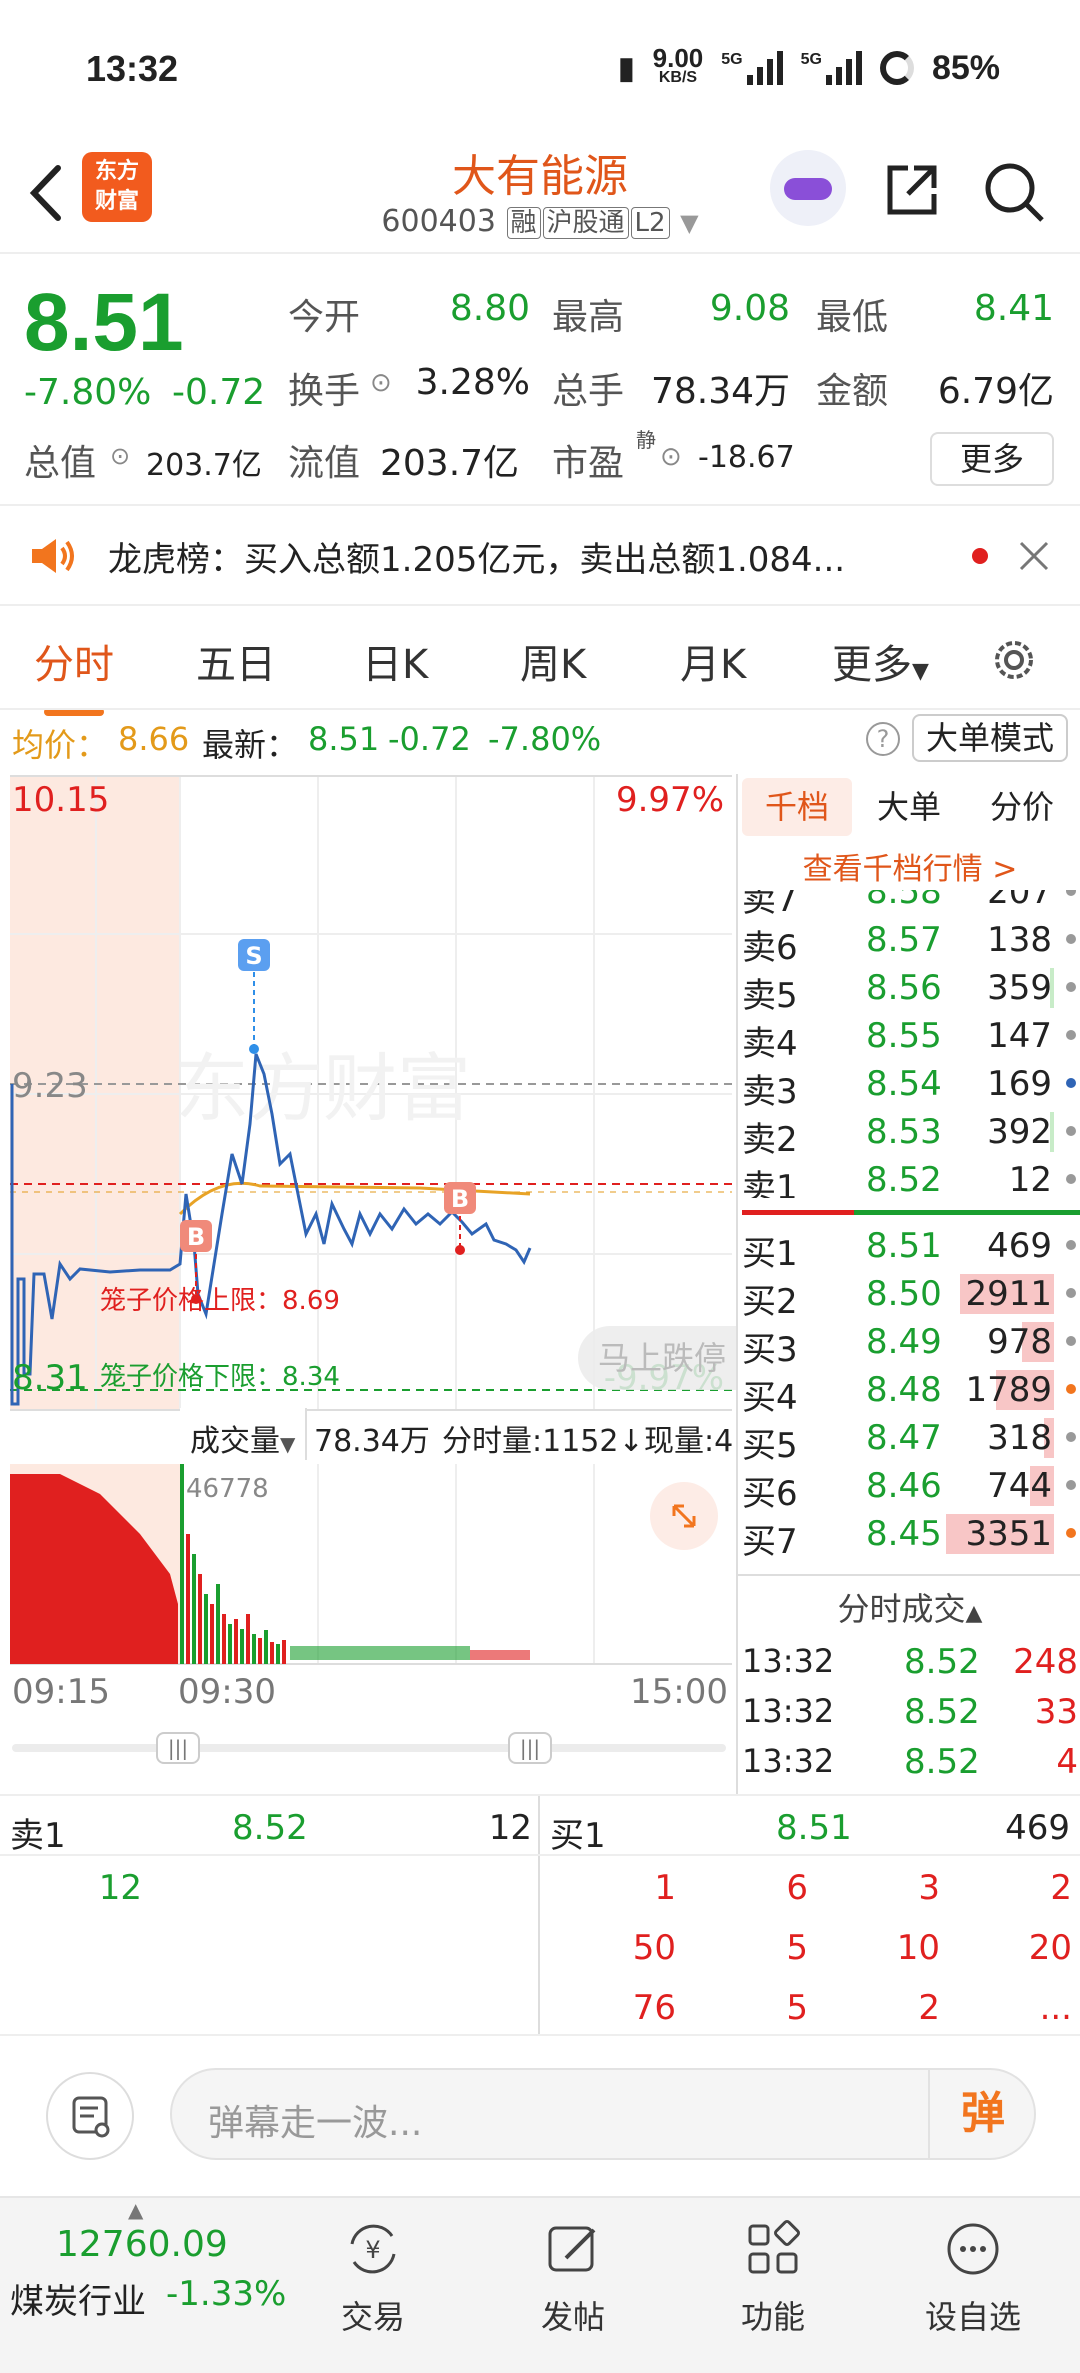 The height and width of the screenshot is (2373, 1080). Describe the element at coordinates (797, 1888) in the screenshot. I see `queue-buy-item: 6` at that location.